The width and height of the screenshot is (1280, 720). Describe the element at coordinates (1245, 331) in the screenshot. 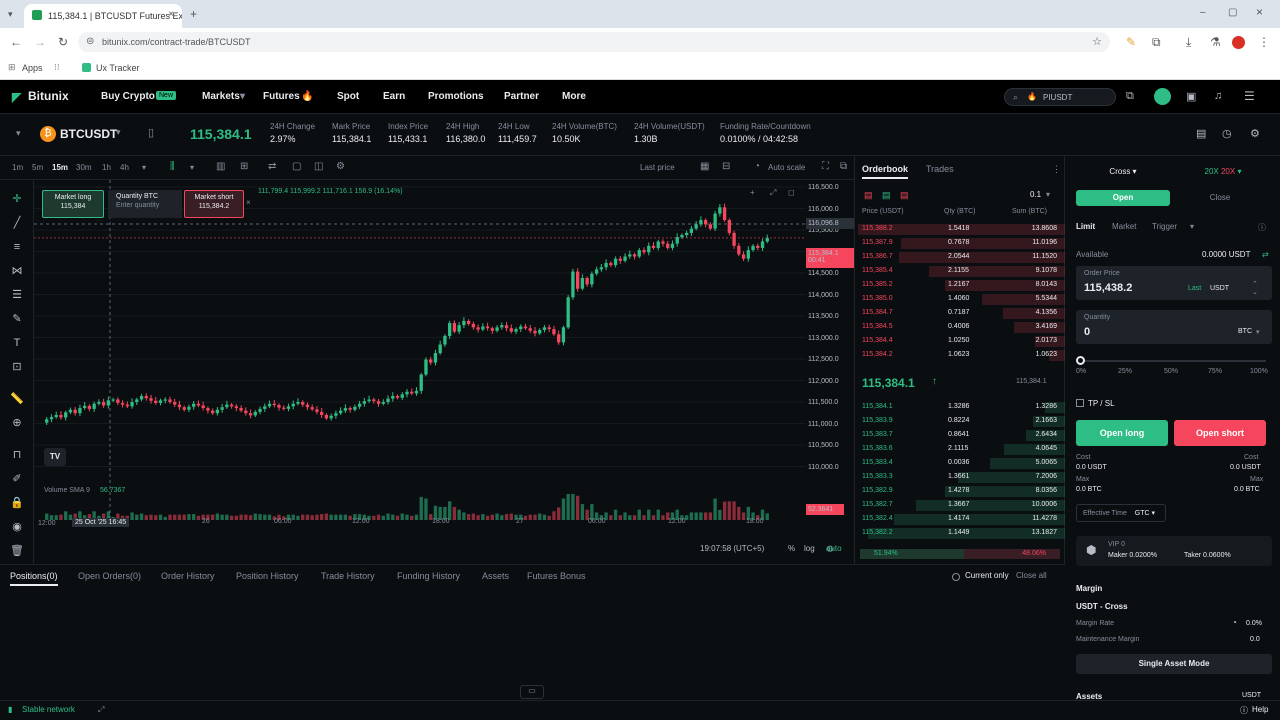

I see `quantity-unit-select: BTC` at that location.